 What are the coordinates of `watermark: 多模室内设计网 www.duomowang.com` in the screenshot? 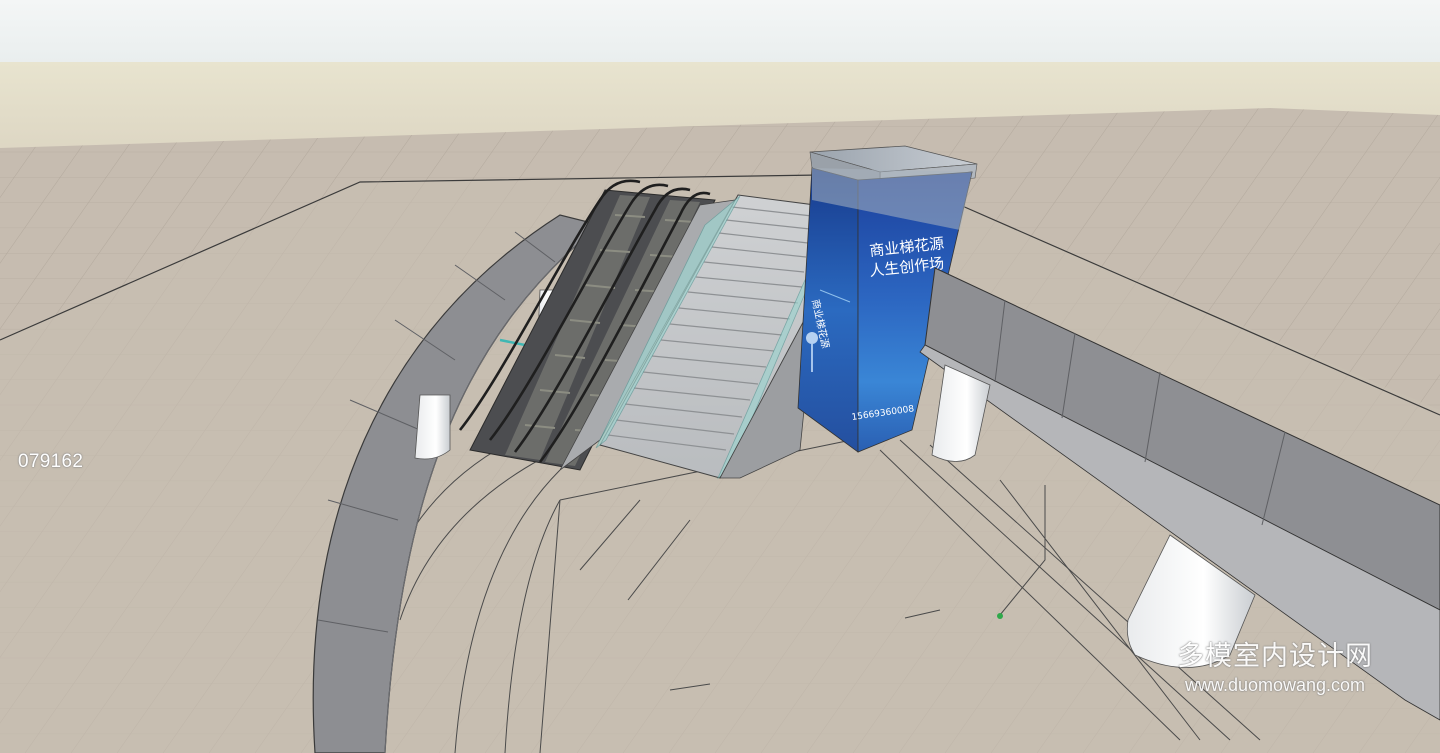 It's located at (1275, 665).